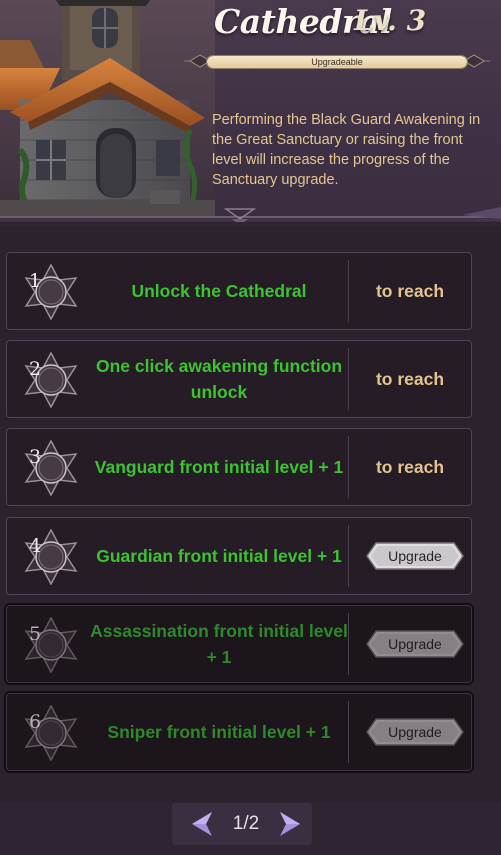  Describe the element at coordinates (250, 214) in the screenshot. I see `header-divider-ornament` at that location.